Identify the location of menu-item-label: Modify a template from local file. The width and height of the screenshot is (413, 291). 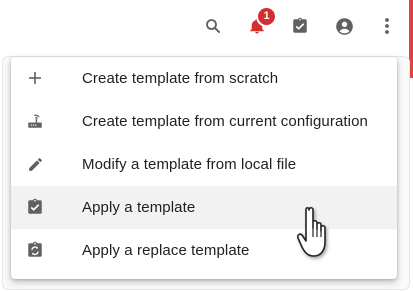
(189, 164).